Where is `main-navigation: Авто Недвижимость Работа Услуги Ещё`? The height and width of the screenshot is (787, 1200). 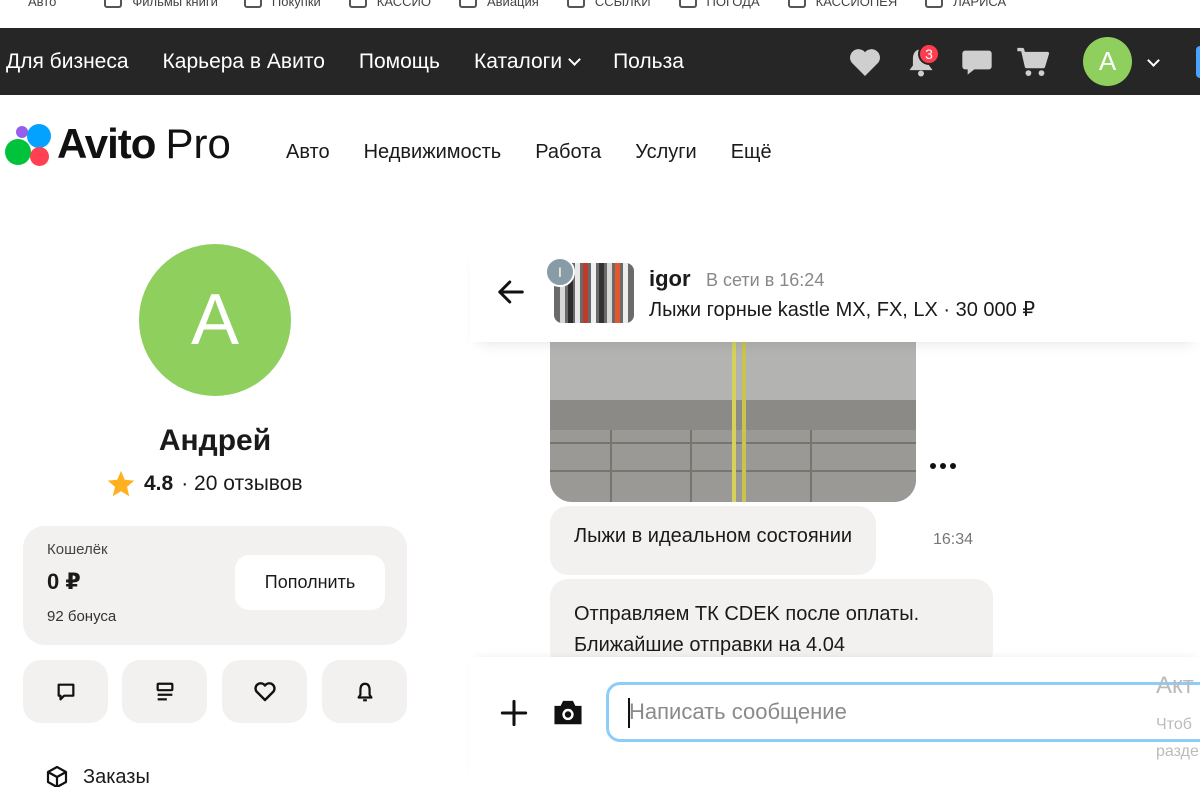
main-navigation: Авто Недвижимость Работа Услуги Ещё is located at coordinates (529, 152).